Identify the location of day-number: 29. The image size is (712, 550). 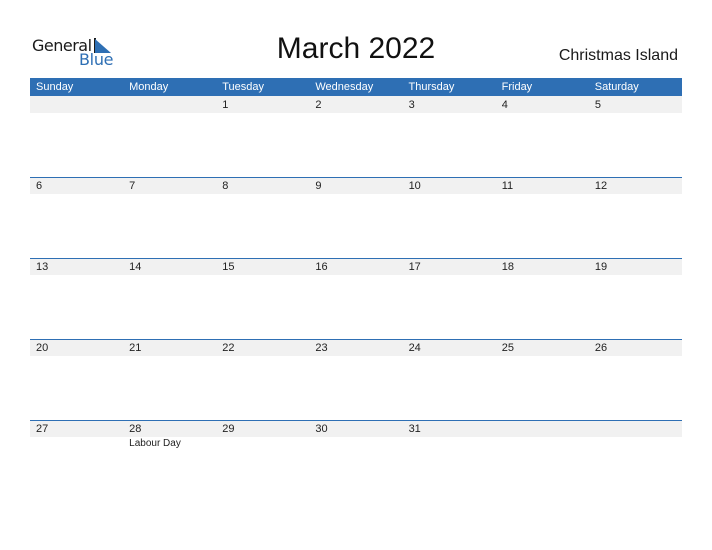
(228, 429).